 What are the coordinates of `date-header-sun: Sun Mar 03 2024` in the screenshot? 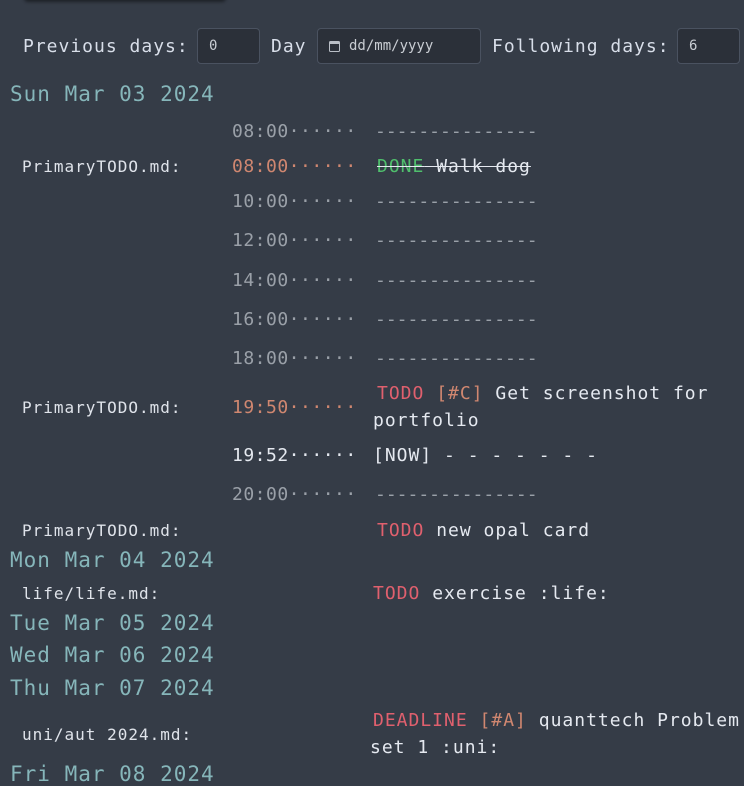 It's located at (112, 94).